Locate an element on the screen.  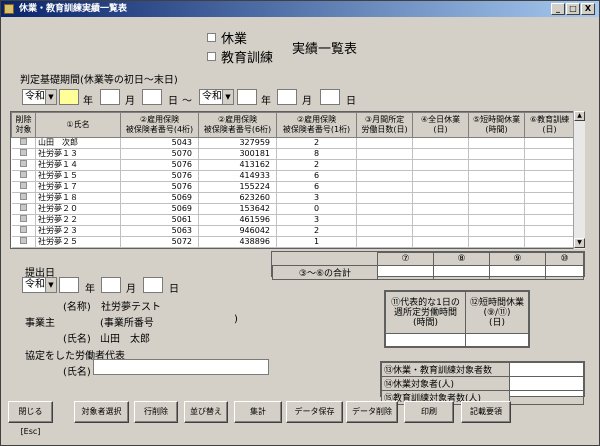
print-button: 印刷 is located at coordinates (429, 412).